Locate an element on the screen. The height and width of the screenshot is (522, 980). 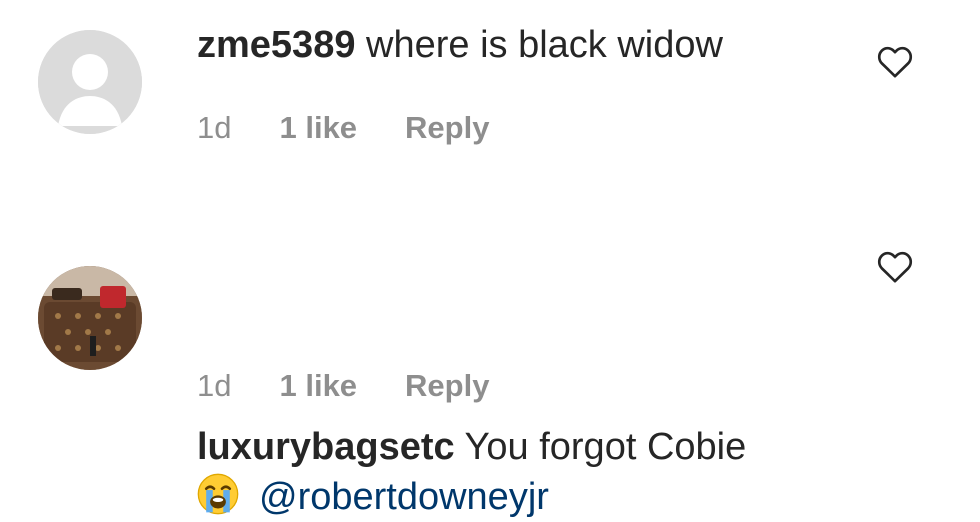
comment-text-line: zme5389 where is black widow is located at coordinates (533, 45).